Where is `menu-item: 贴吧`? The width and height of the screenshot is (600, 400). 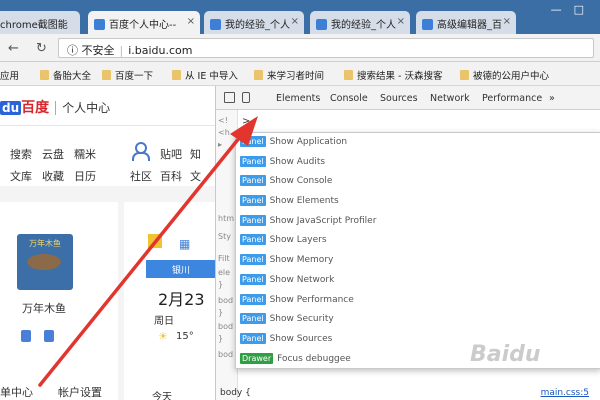 menu-item: 贴吧 is located at coordinates (171, 154).